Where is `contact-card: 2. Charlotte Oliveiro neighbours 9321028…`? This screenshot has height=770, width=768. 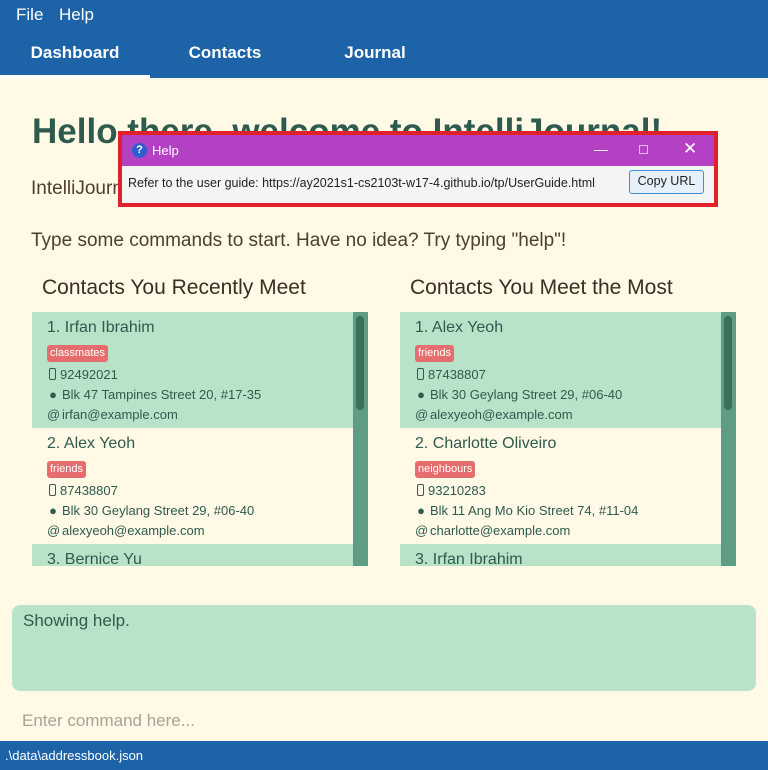
contact-card: 2. Charlotte Oliveiro neighbours 9321028… is located at coordinates (560, 486).